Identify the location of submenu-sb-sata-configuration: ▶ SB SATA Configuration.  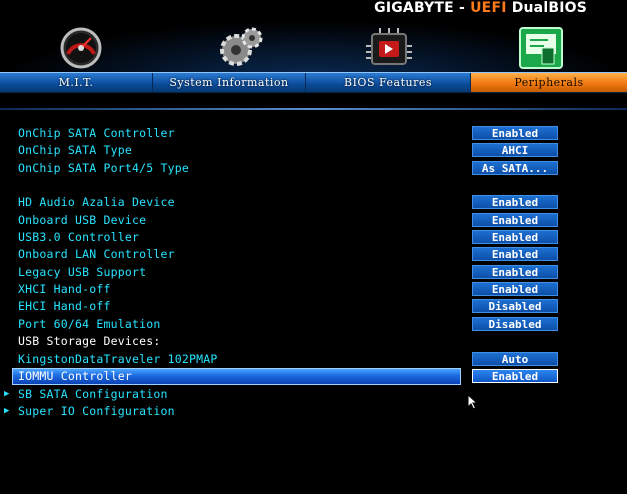
(313, 394).